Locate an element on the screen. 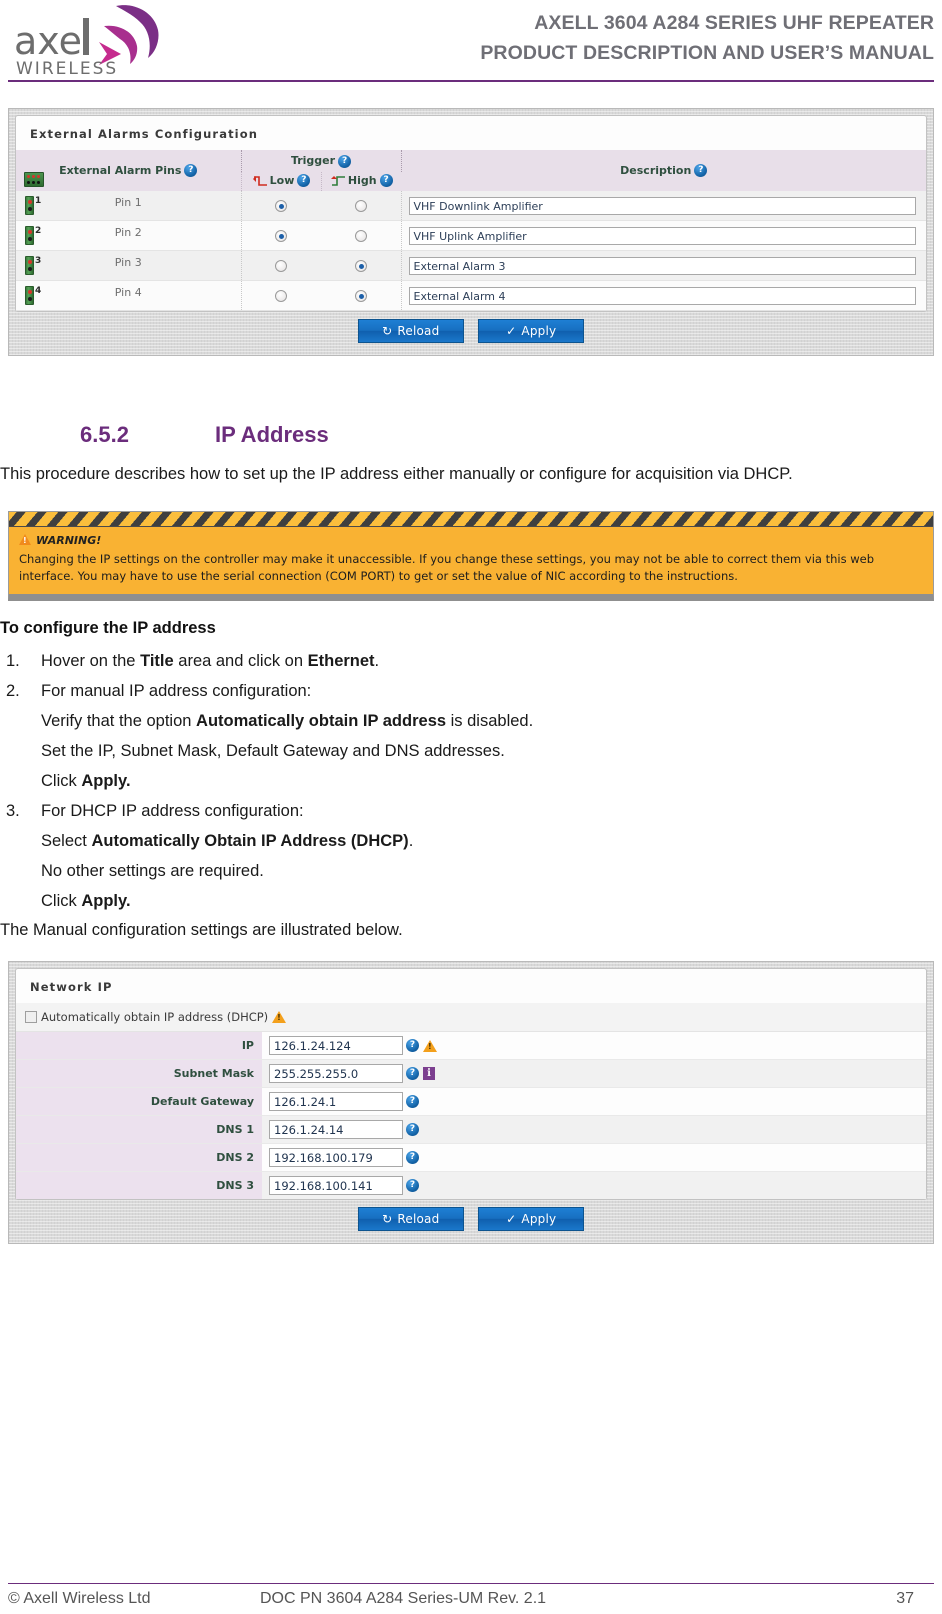 The width and height of the screenshot is (942, 1614). header-divider is located at coordinates (471, 81).